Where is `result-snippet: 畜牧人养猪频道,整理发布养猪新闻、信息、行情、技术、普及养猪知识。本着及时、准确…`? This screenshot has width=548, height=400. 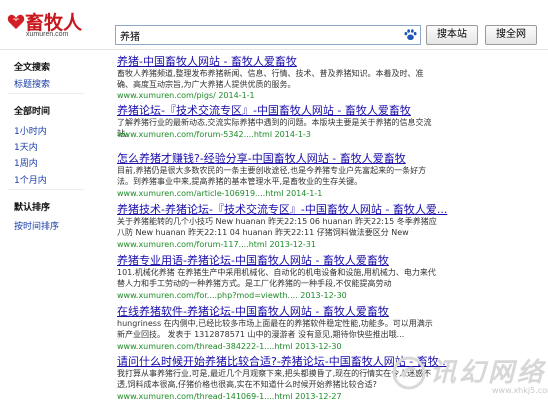
result-snippet: 畜牧人养猪频道,整理发布养猪新闻、信息、行情、技术、普及养猪知识。本着及时、准确… is located at coordinates (270, 79).